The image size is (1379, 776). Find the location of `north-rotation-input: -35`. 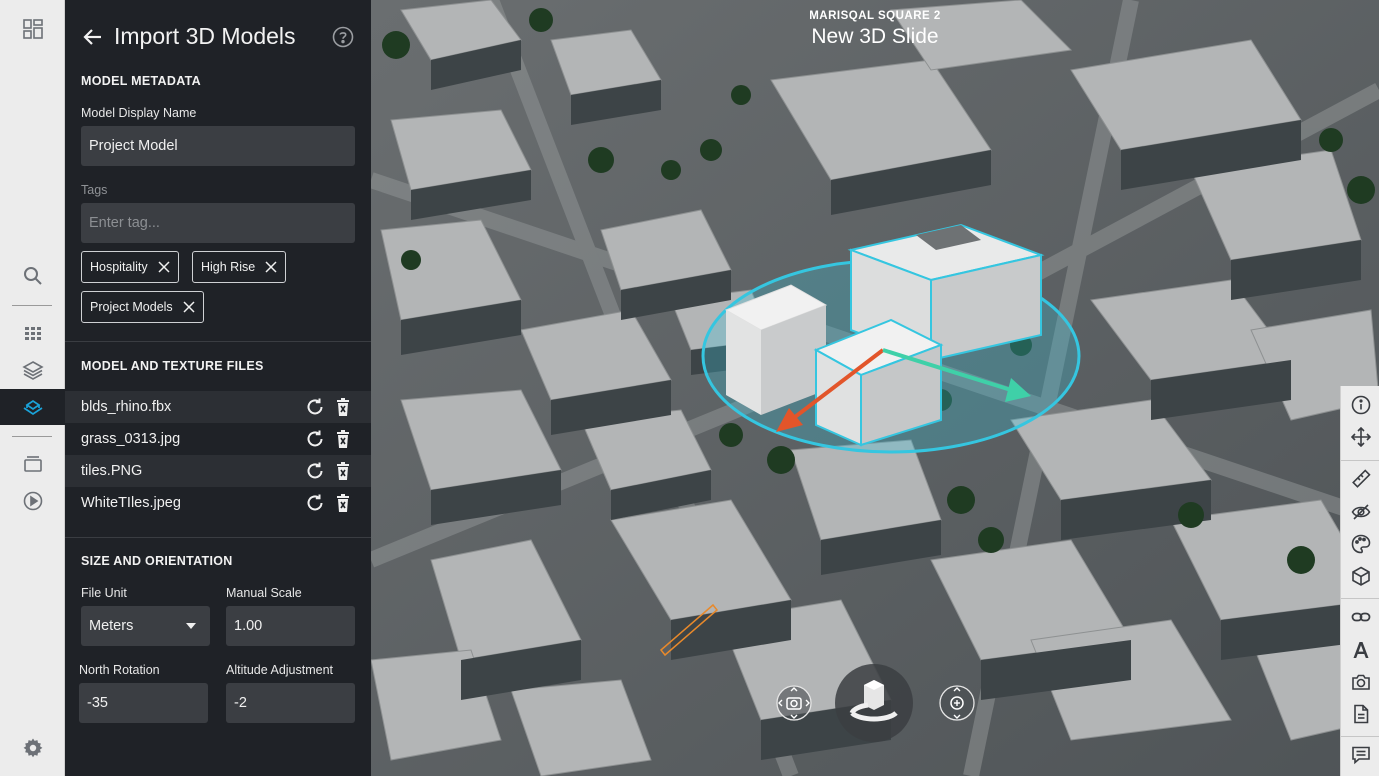

north-rotation-input: -35 is located at coordinates (143, 703).